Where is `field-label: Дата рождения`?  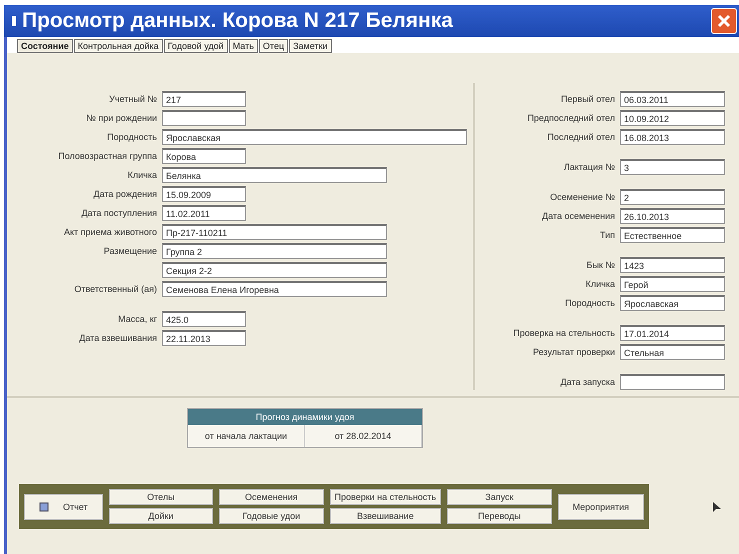
field-label: Дата рождения is located at coordinates (125, 194).